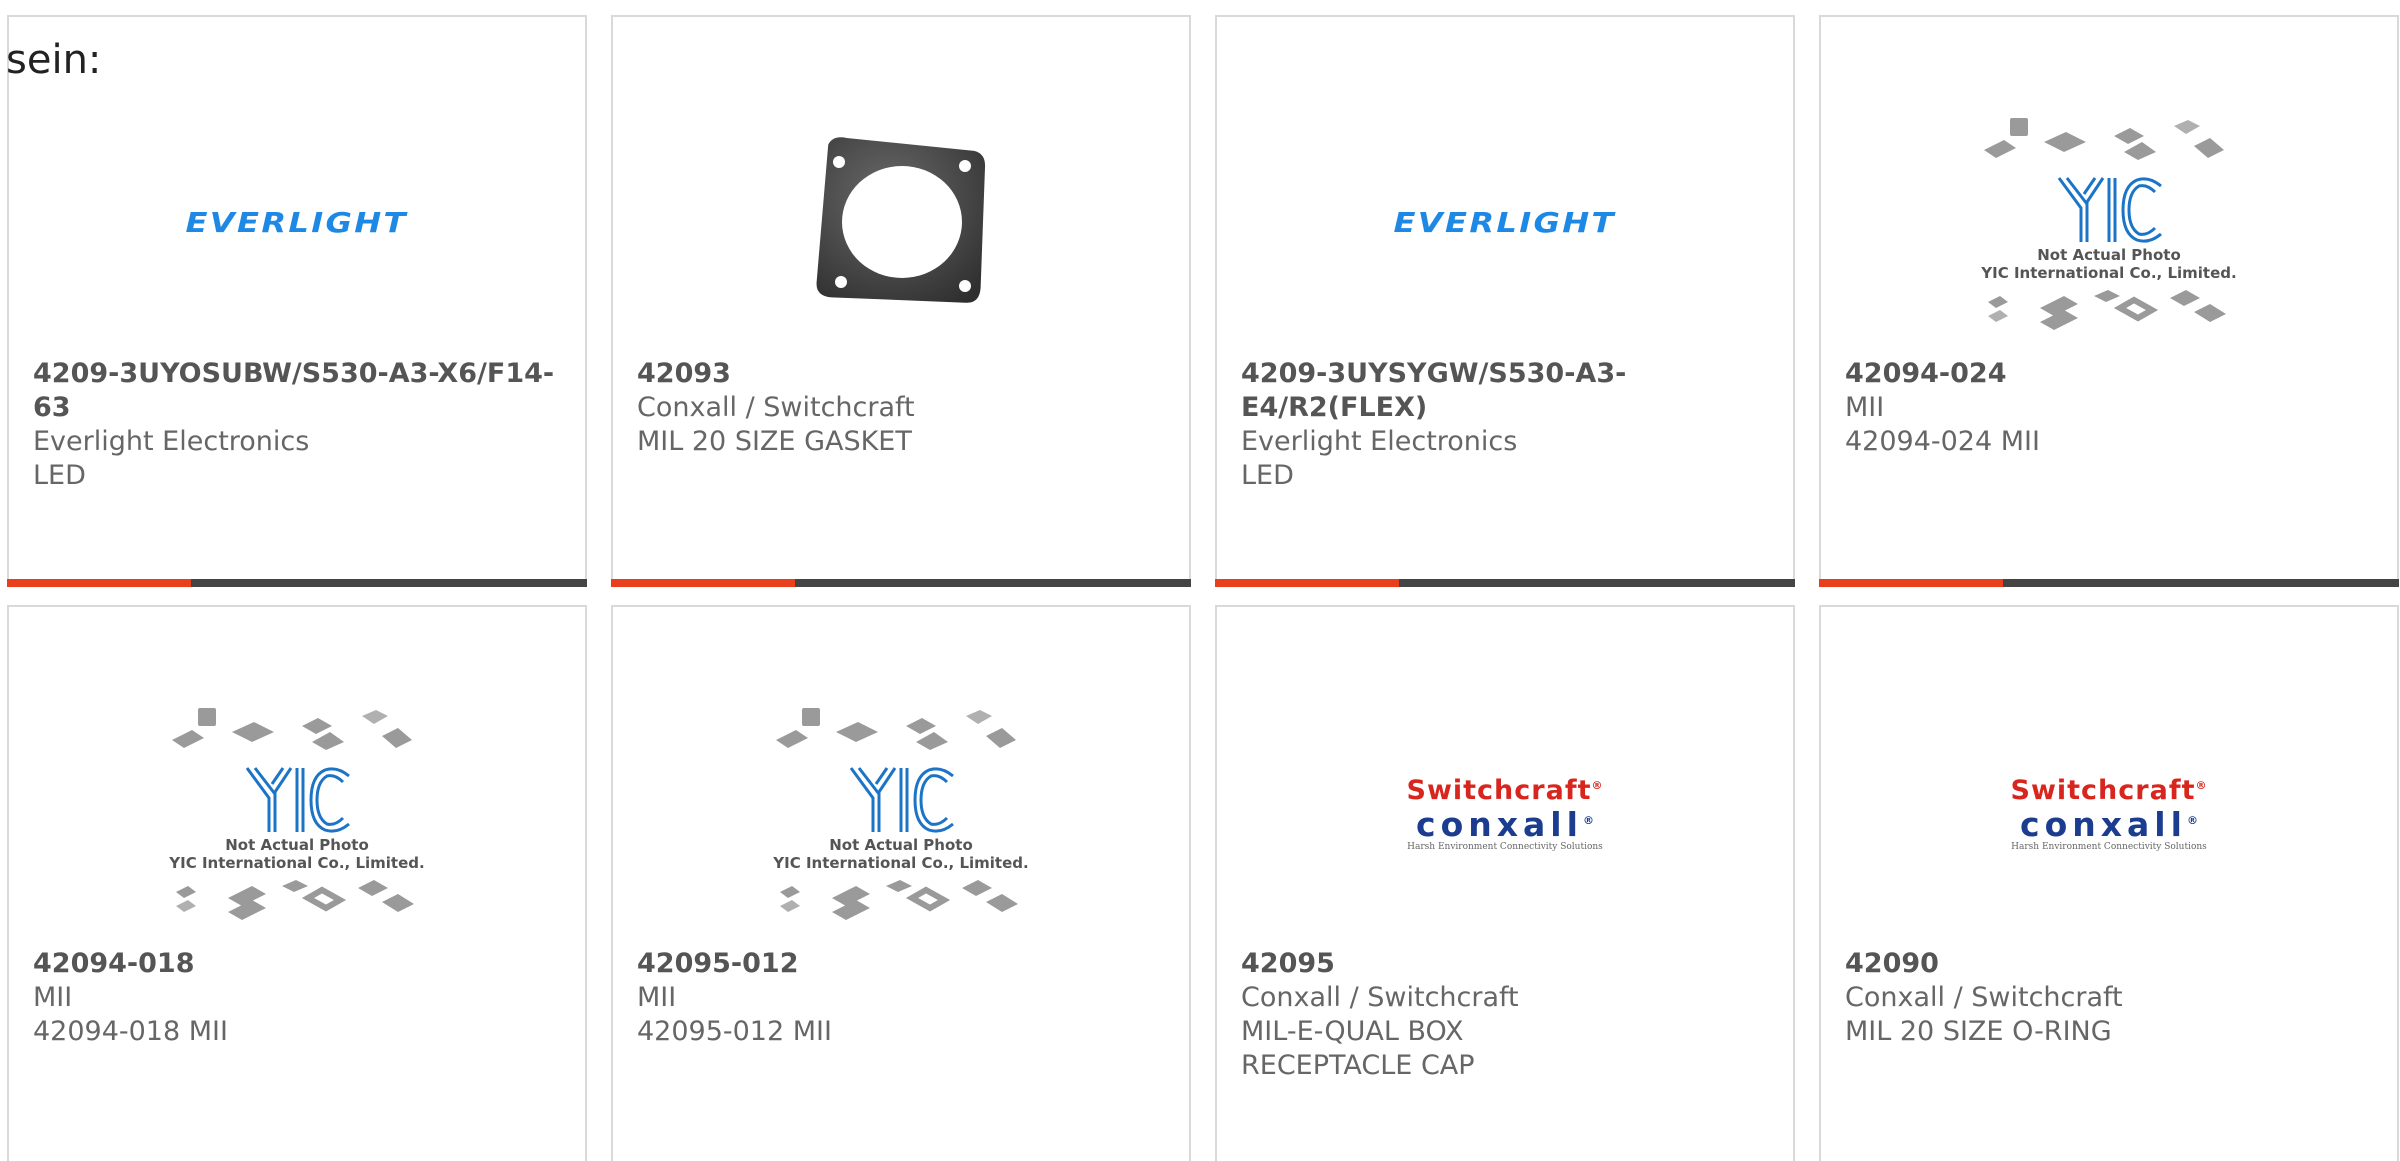 The height and width of the screenshot is (1161, 2400). What do you see at coordinates (130, 1031) in the screenshot?
I see `description: 42094-018 MII` at bounding box center [130, 1031].